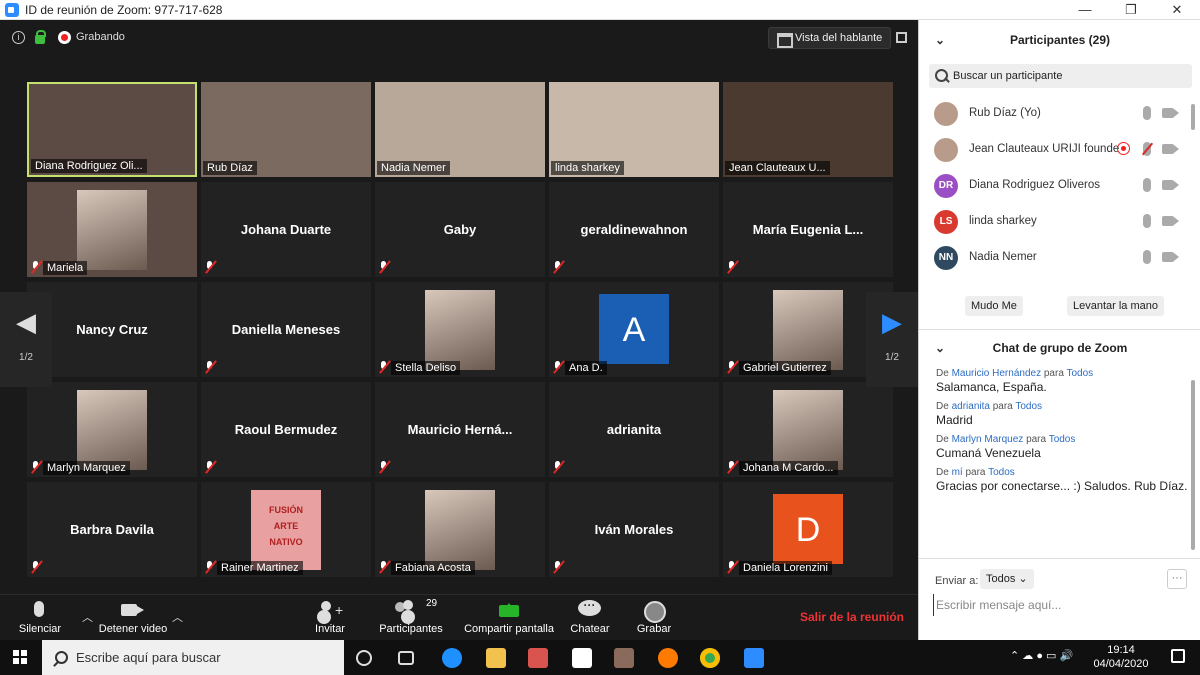  Describe the element at coordinates (286, 529) in the screenshot. I see `participant-tile: FUSIÓN ARTE NATIVO Rainer Martinez` at that location.